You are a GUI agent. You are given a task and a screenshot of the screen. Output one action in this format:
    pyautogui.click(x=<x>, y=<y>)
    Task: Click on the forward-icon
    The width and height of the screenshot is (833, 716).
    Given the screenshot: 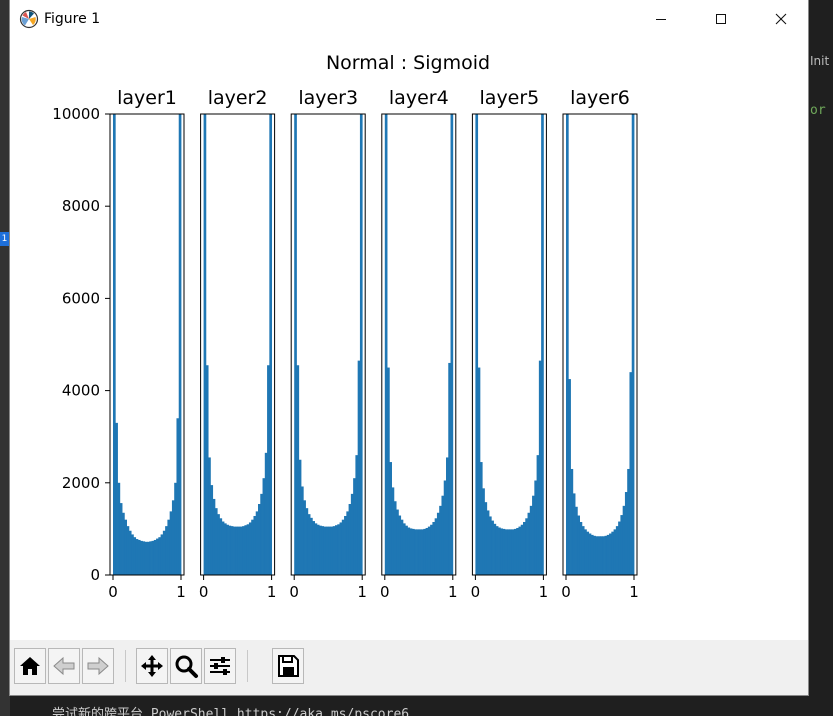 What is the action you would take?
    pyautogui.click(x=98, y=666)
    